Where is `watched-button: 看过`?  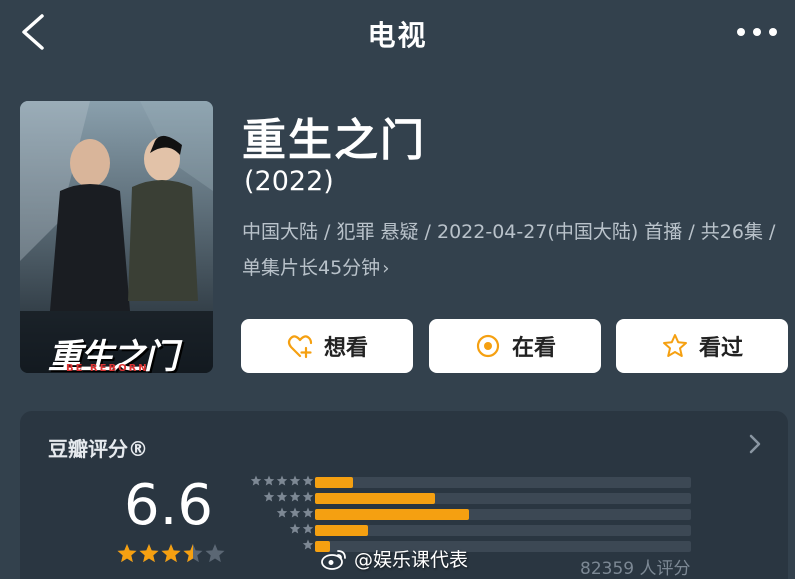 watched-button: 看过 is located at coordinates (702, 346).